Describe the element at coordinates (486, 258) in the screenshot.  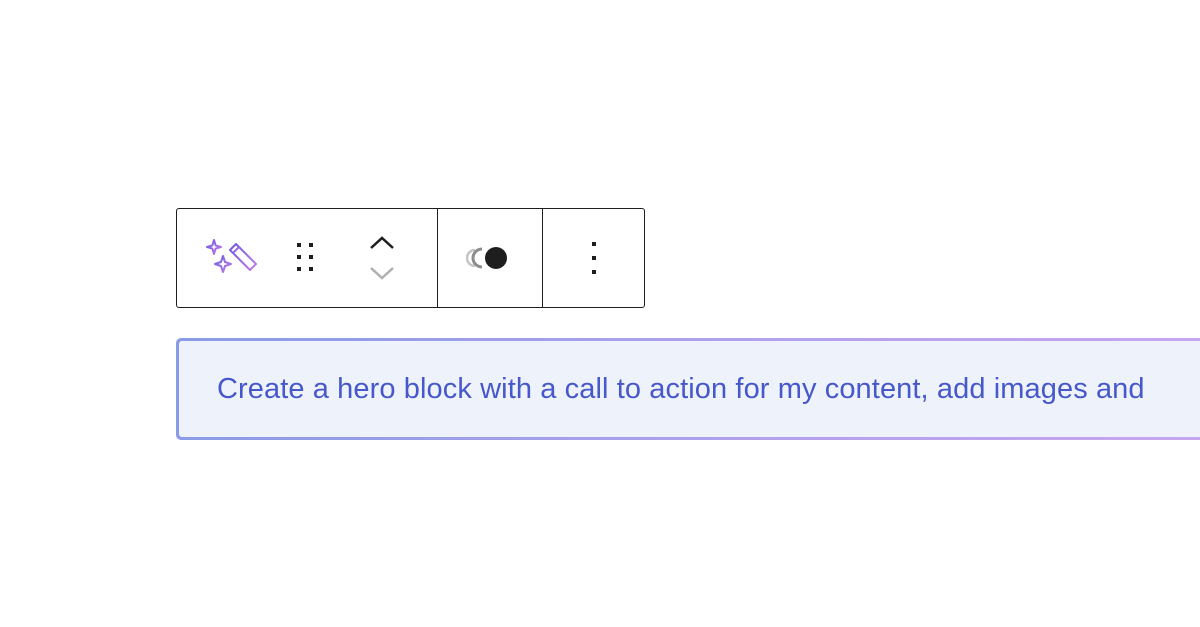
I see `block-style-icon` at that location.